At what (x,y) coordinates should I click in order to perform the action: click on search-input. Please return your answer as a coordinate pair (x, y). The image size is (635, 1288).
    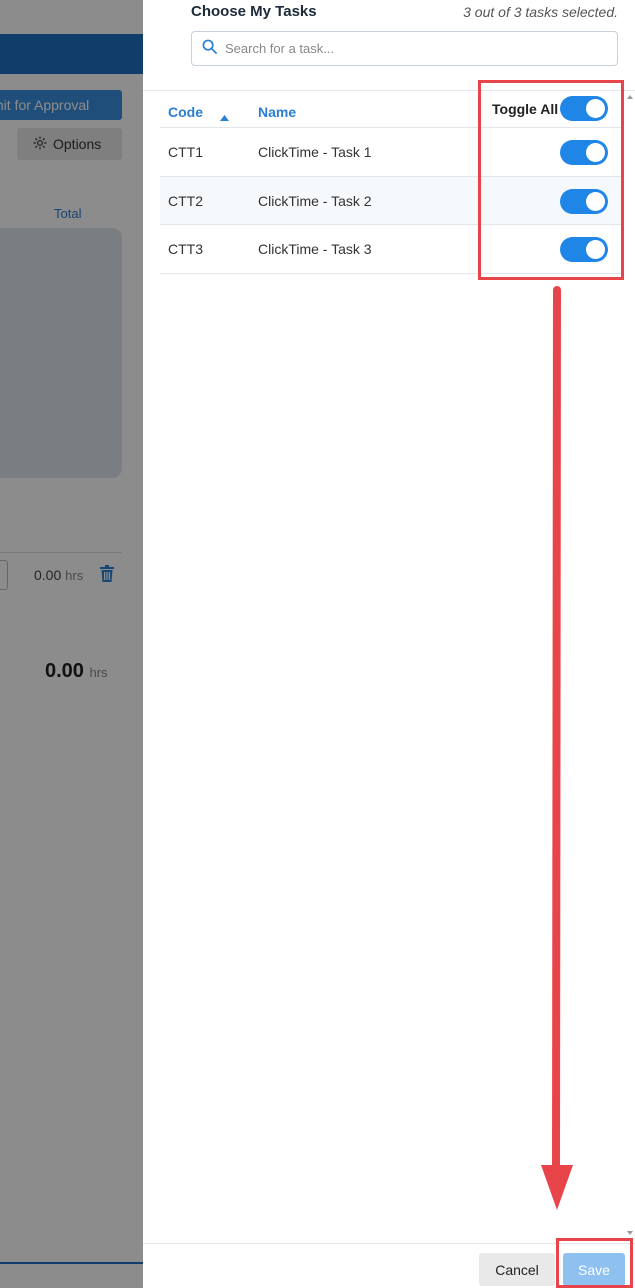
    Looking at the image, I should click on (415, 48).